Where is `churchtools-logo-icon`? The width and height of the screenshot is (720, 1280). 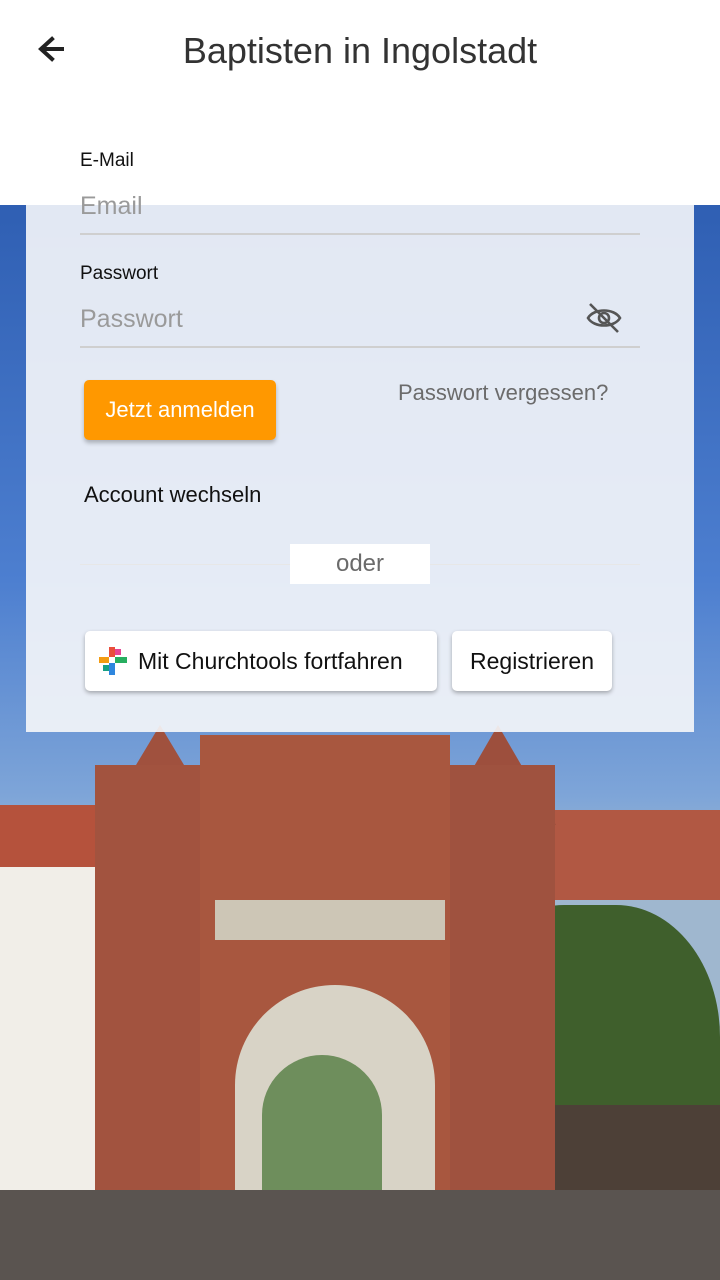 churchtools-logo-icon is located at coordinates (113, 661).